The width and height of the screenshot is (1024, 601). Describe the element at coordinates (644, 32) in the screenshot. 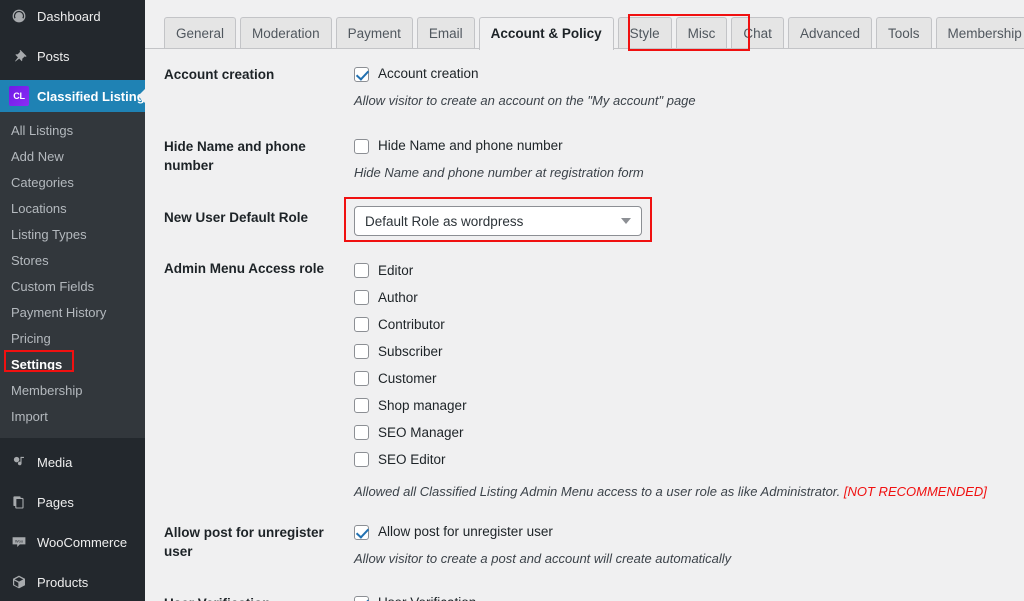

I see `tab-style: Style` at that location.